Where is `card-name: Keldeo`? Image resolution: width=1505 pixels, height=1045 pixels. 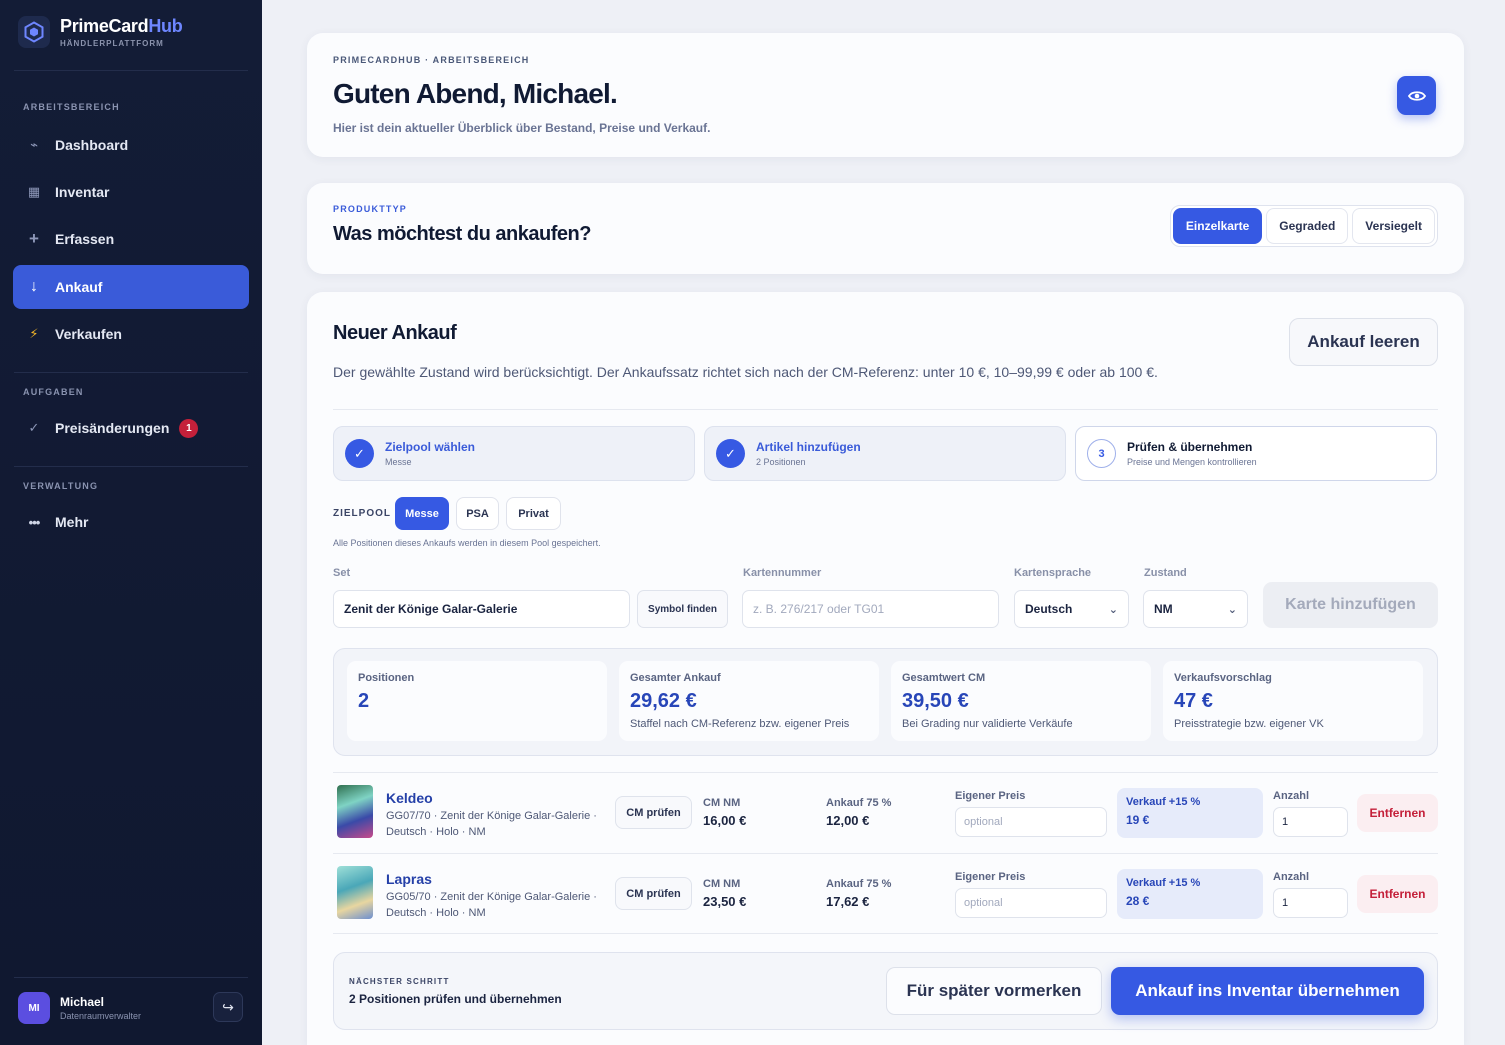
card-name: Keldeo is located at coordinates (409, 798).